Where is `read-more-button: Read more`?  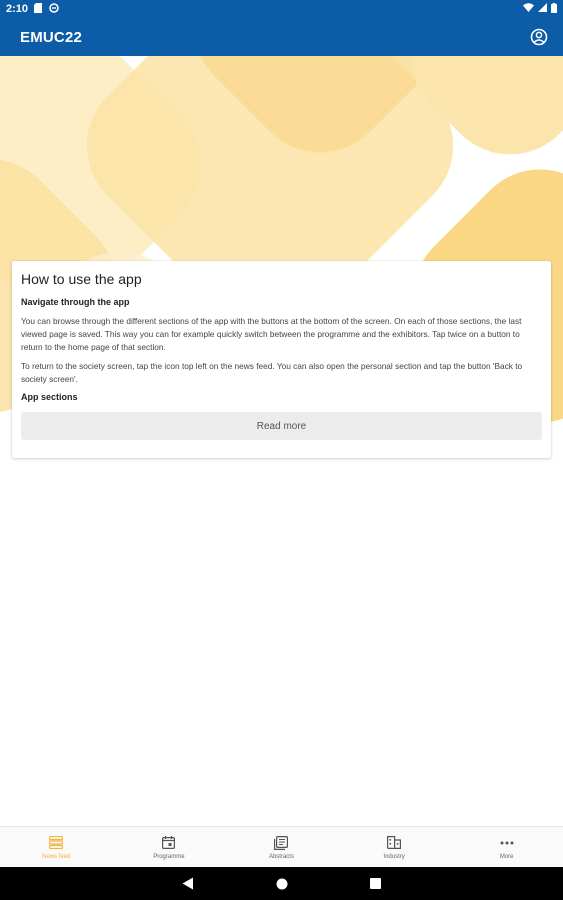 read-more-button: Read more is located at coordinates (281, 426).